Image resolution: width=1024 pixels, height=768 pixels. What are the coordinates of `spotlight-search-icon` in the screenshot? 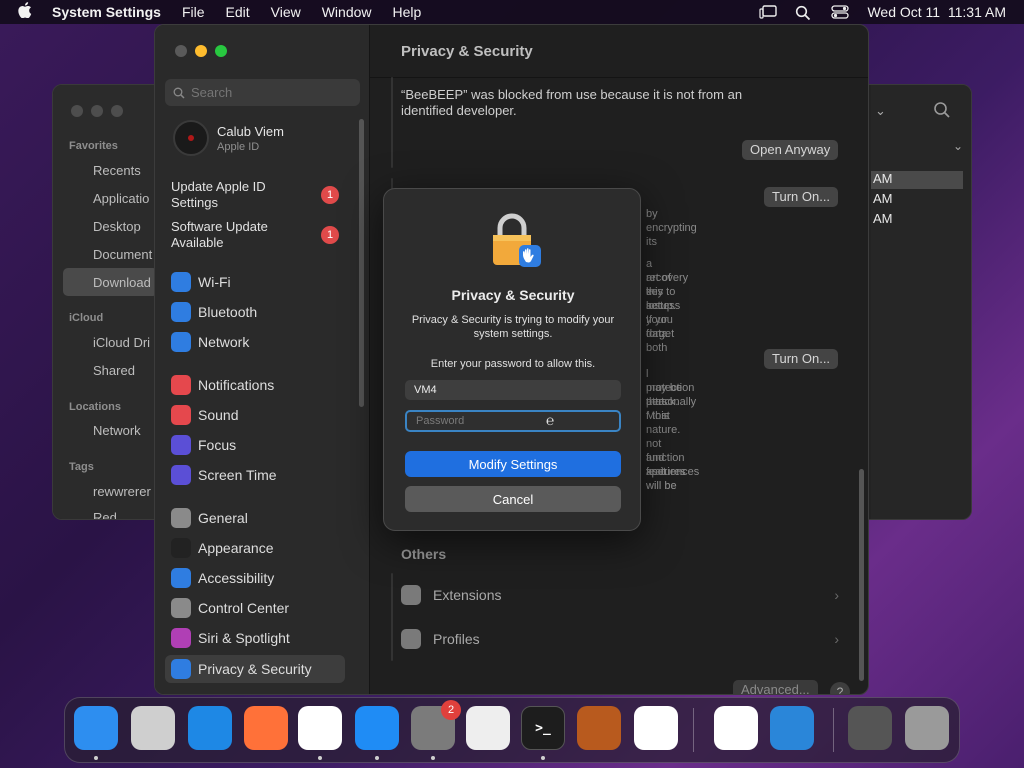 It's located at (804, 13).